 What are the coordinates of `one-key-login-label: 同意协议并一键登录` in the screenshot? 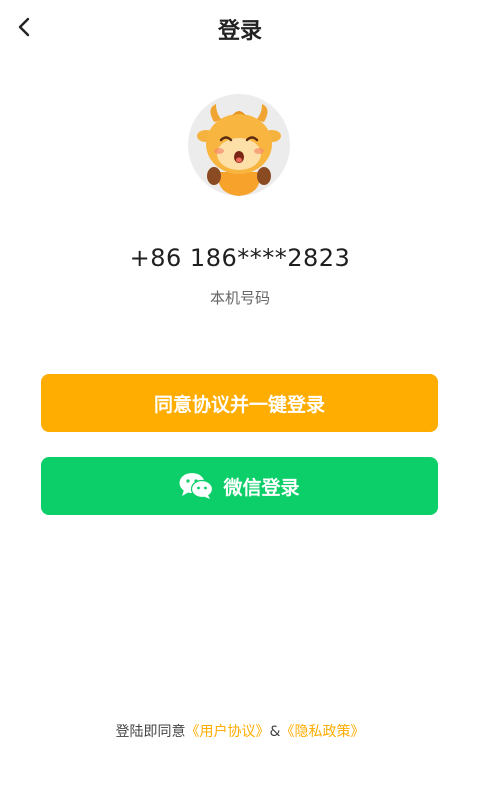 It's located at (239, 404).